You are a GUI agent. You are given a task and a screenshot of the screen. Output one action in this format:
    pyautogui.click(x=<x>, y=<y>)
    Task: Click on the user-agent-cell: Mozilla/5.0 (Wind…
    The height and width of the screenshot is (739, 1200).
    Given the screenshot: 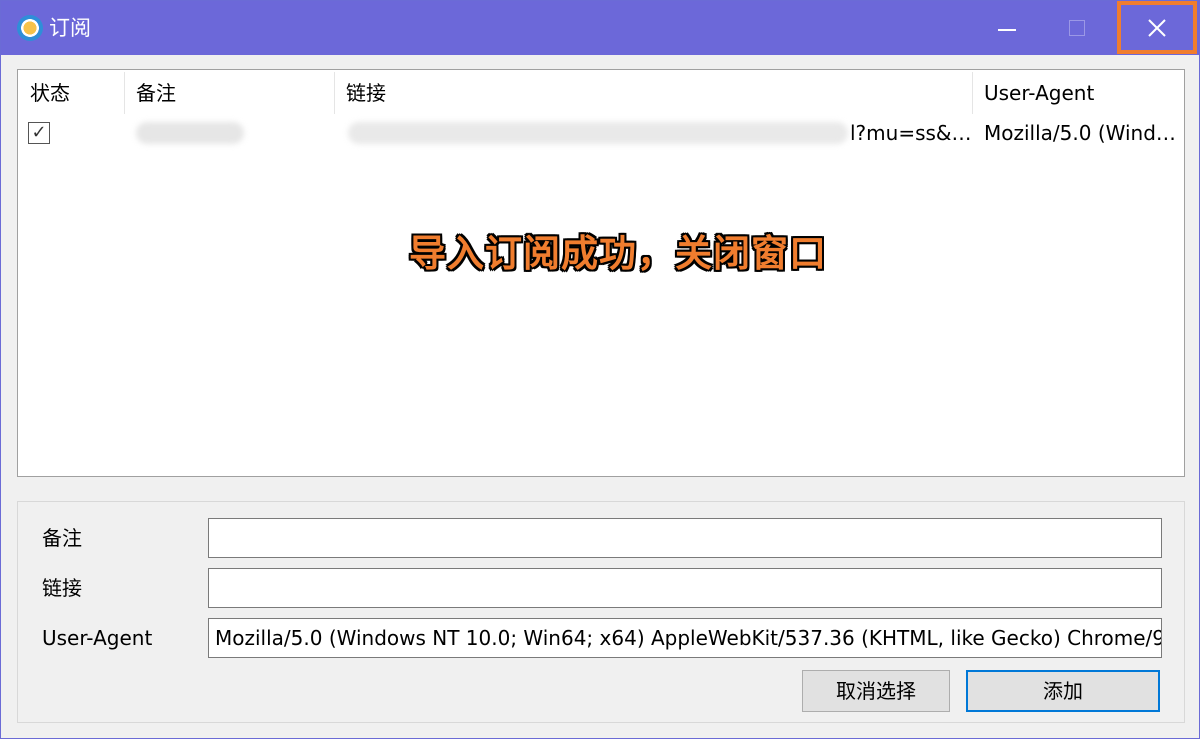 What is the action you would take?
    pyautogui.click(x=1080, y=133)
    